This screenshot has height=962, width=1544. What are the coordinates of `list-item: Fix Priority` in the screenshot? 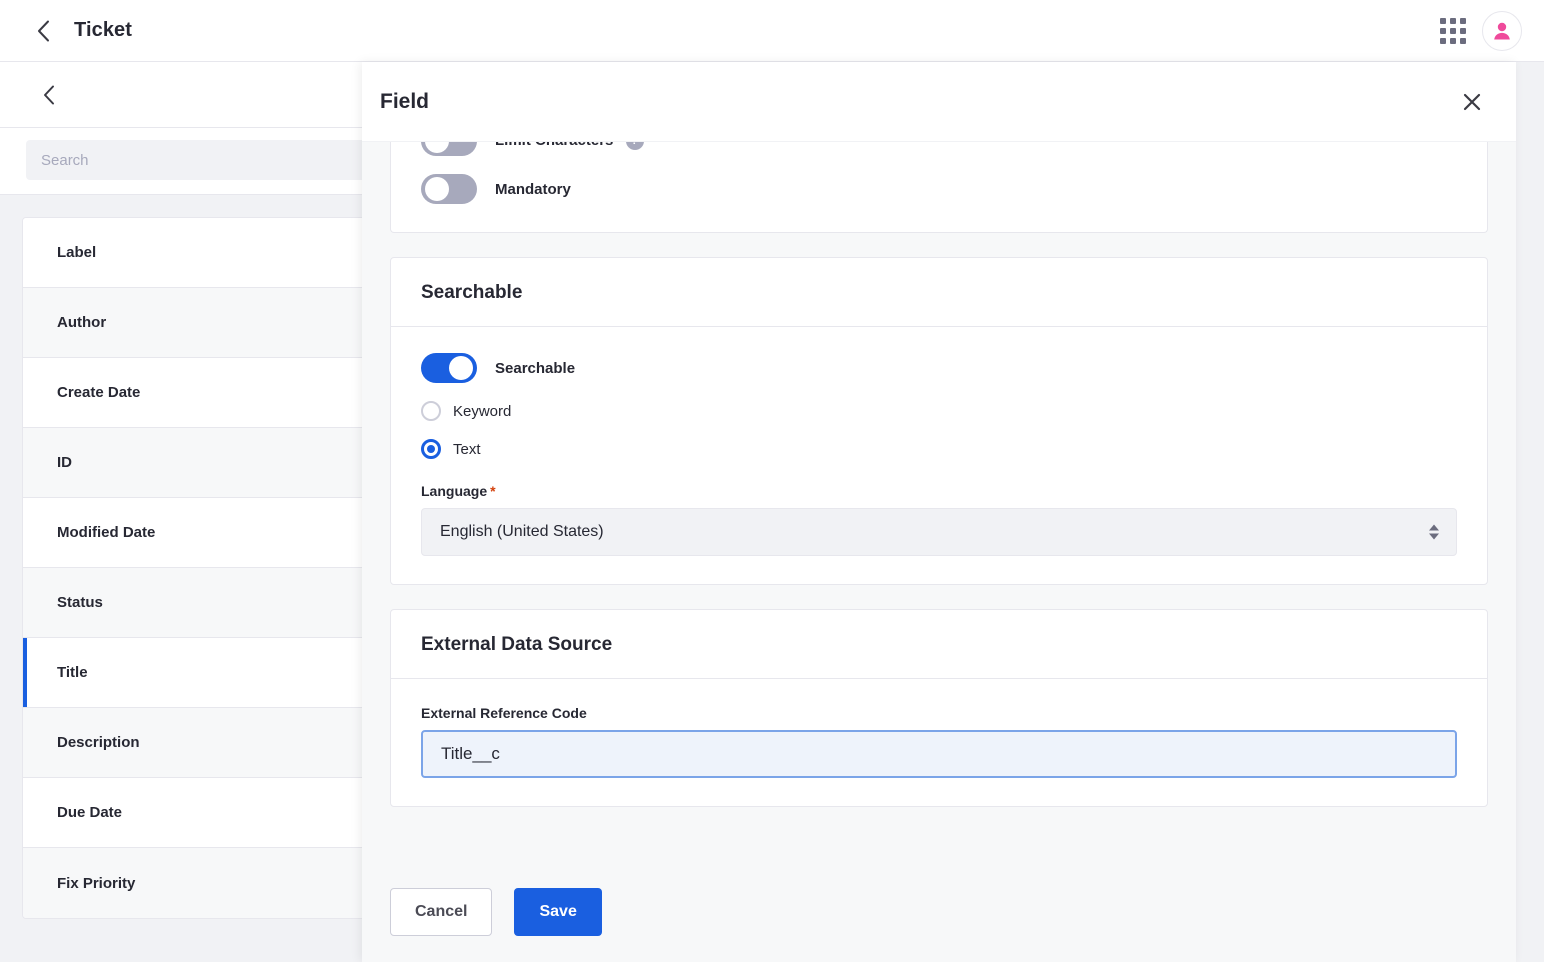 It's located at (202, 883).